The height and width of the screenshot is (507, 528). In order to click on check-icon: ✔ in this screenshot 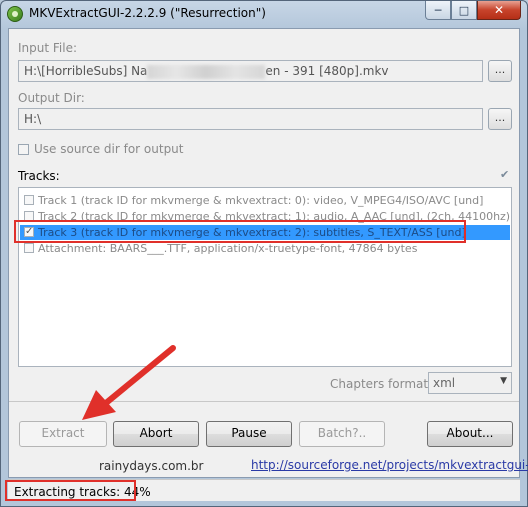, I will do `click(505, 174)`.